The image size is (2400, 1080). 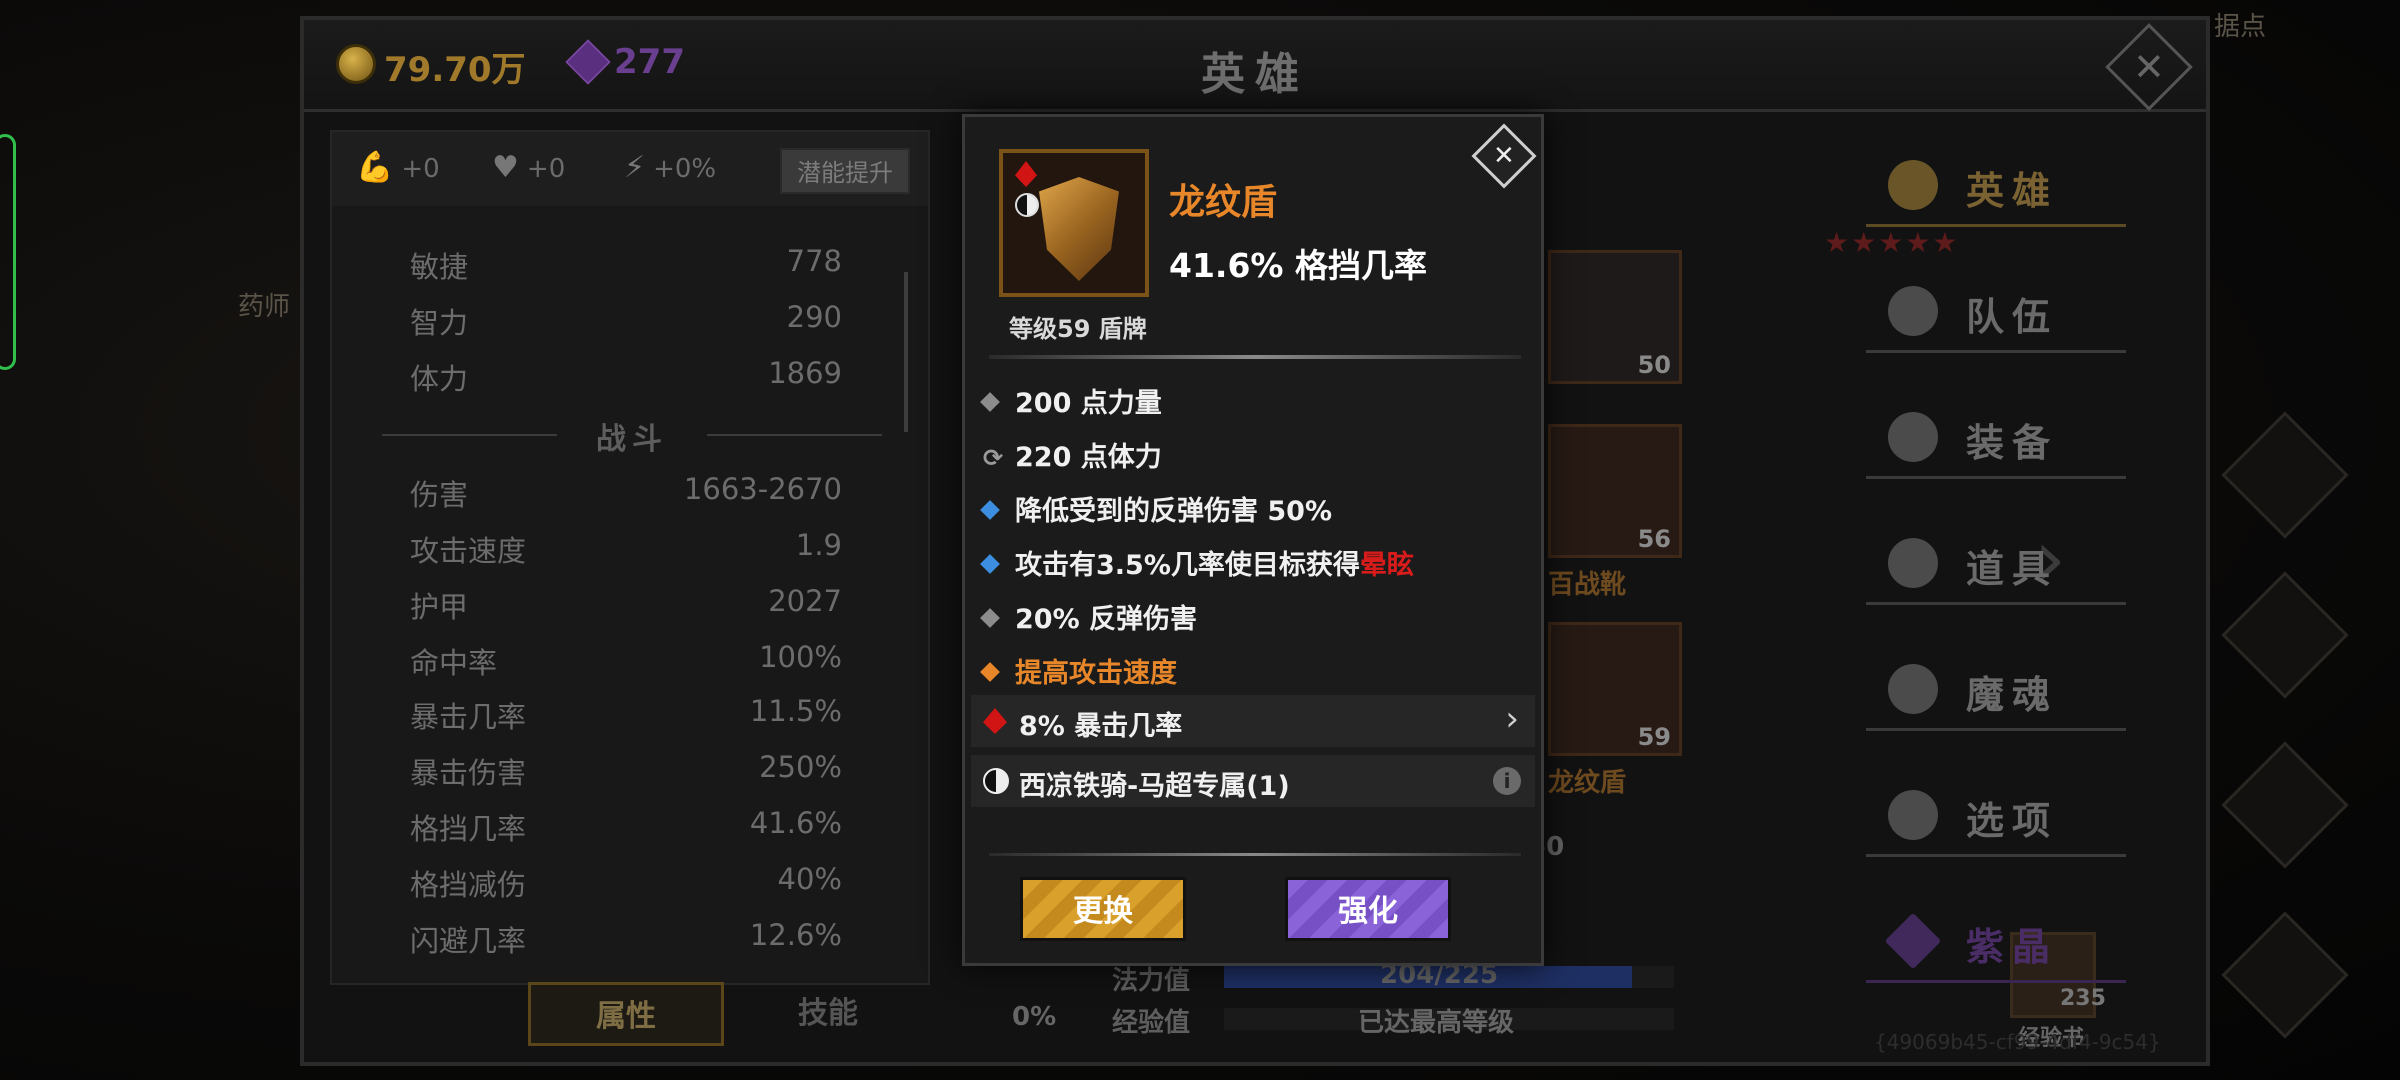 I want to click on flag-icon, so click(x=1913, y=311).